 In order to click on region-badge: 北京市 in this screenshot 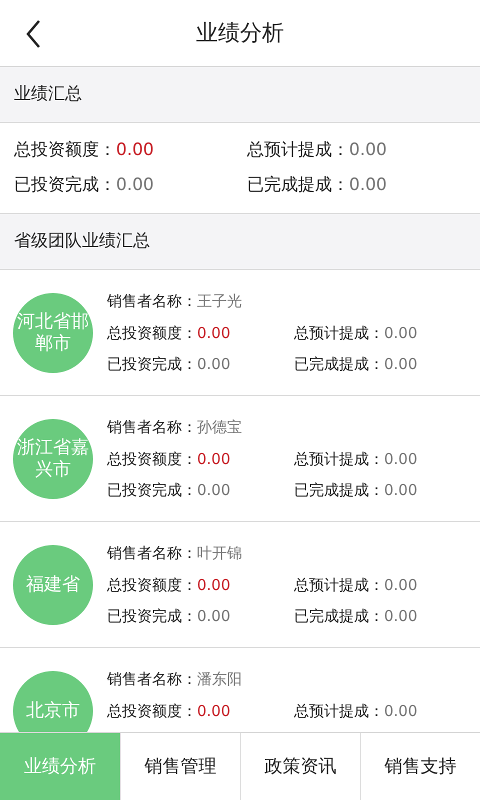, I will do `click(53, 701)`.